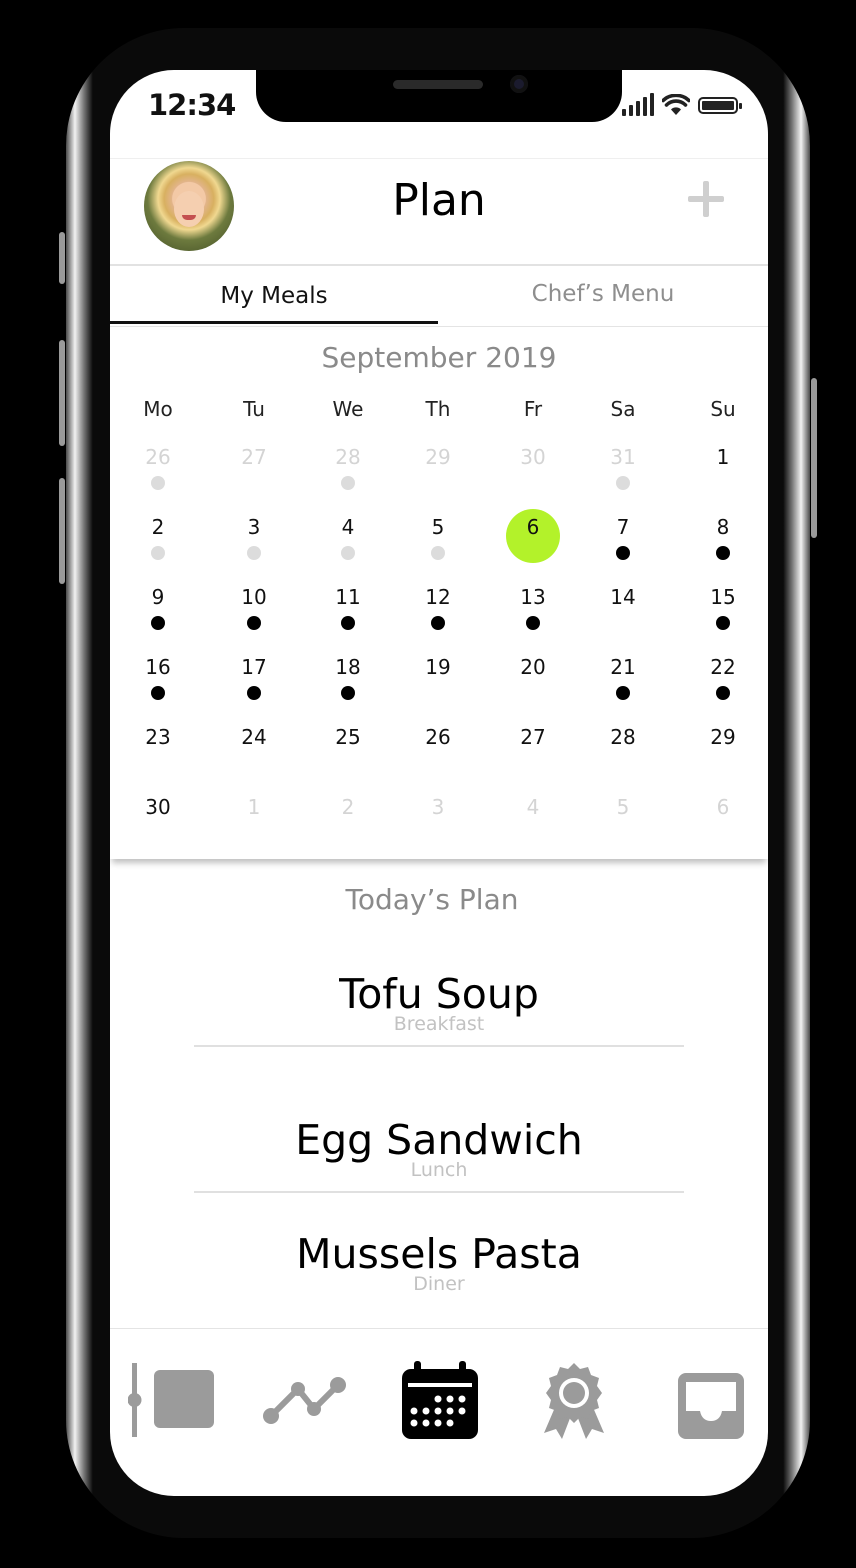 Image resolution: width=856 pixels, height=1568 pixels. Describe the element at coordinates (348, 667) in the screenshot. I see `calendar-day: 18` at that location.